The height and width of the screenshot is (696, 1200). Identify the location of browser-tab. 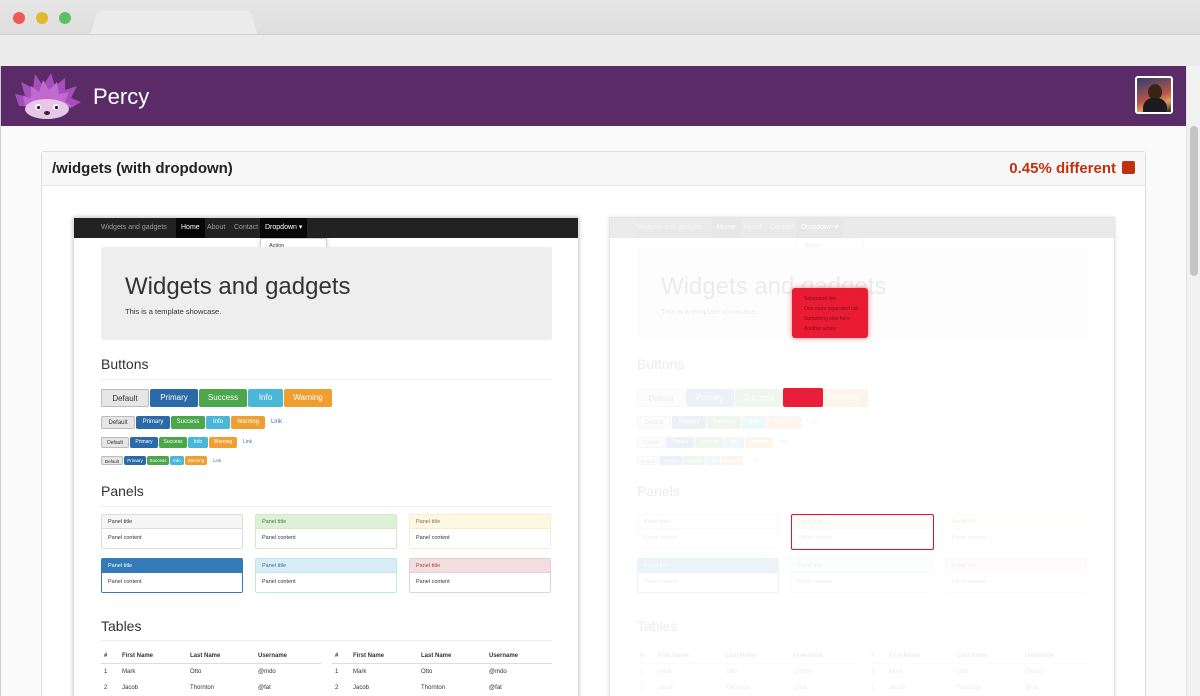
(174, 22).